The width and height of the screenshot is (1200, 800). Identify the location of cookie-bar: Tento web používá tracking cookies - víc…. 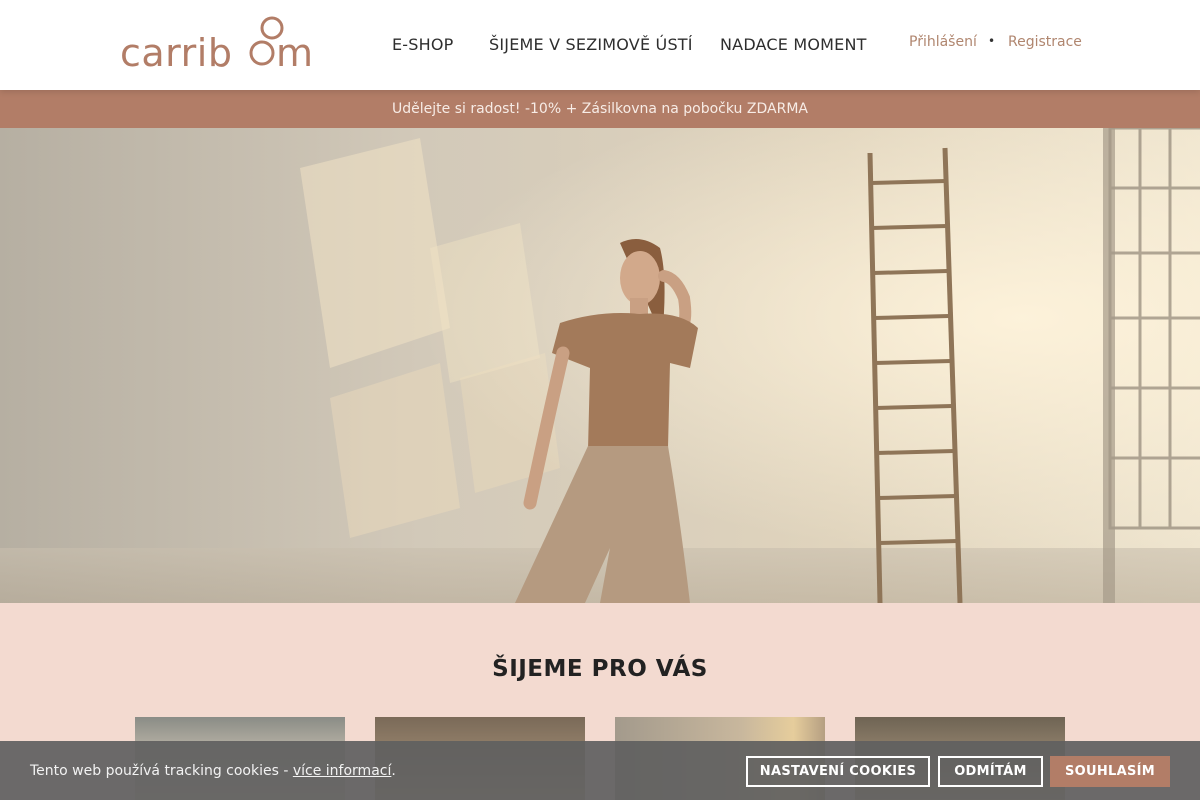
(600, 770).